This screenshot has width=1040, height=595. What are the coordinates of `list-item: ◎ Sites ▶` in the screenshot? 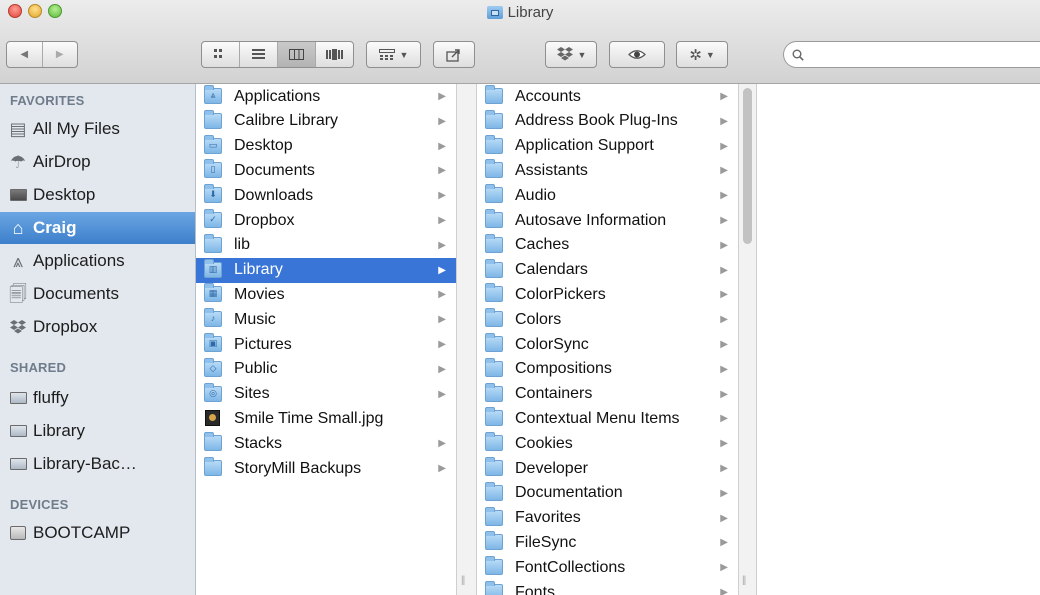 It's located at (326, 394).